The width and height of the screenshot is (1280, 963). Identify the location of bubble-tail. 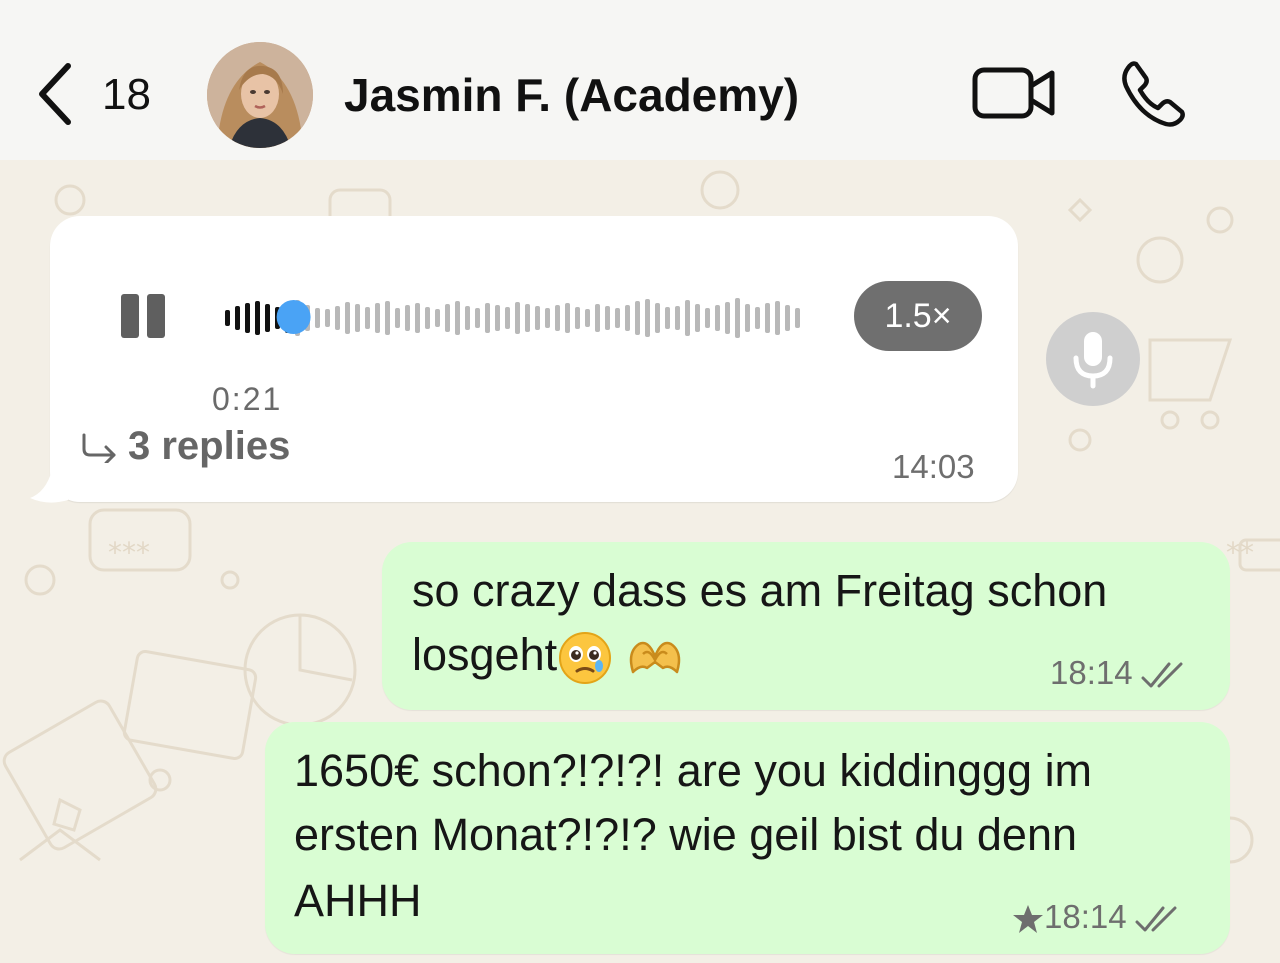
(49, 486).